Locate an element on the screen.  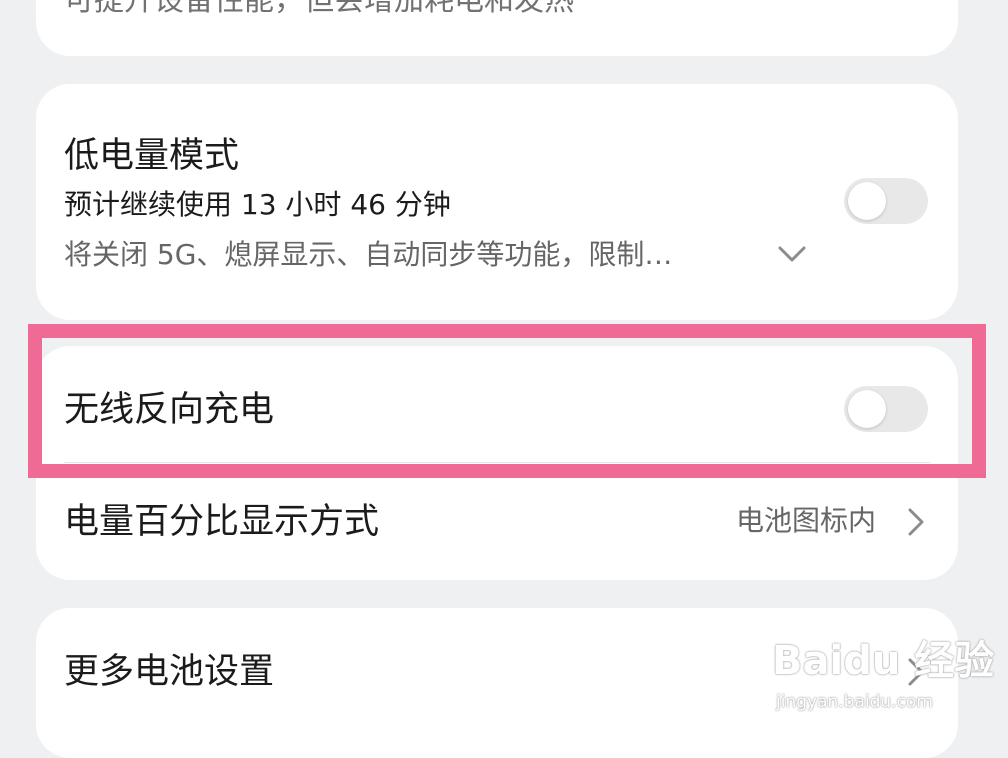
battery-percentage-title: 电量百分比显示方式 is located at coordinates (221, 522).